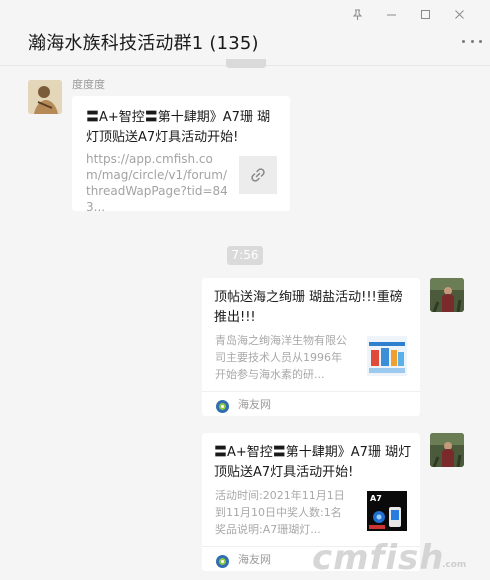  I want to click on scrolled-timestamp, so click(246, 63).